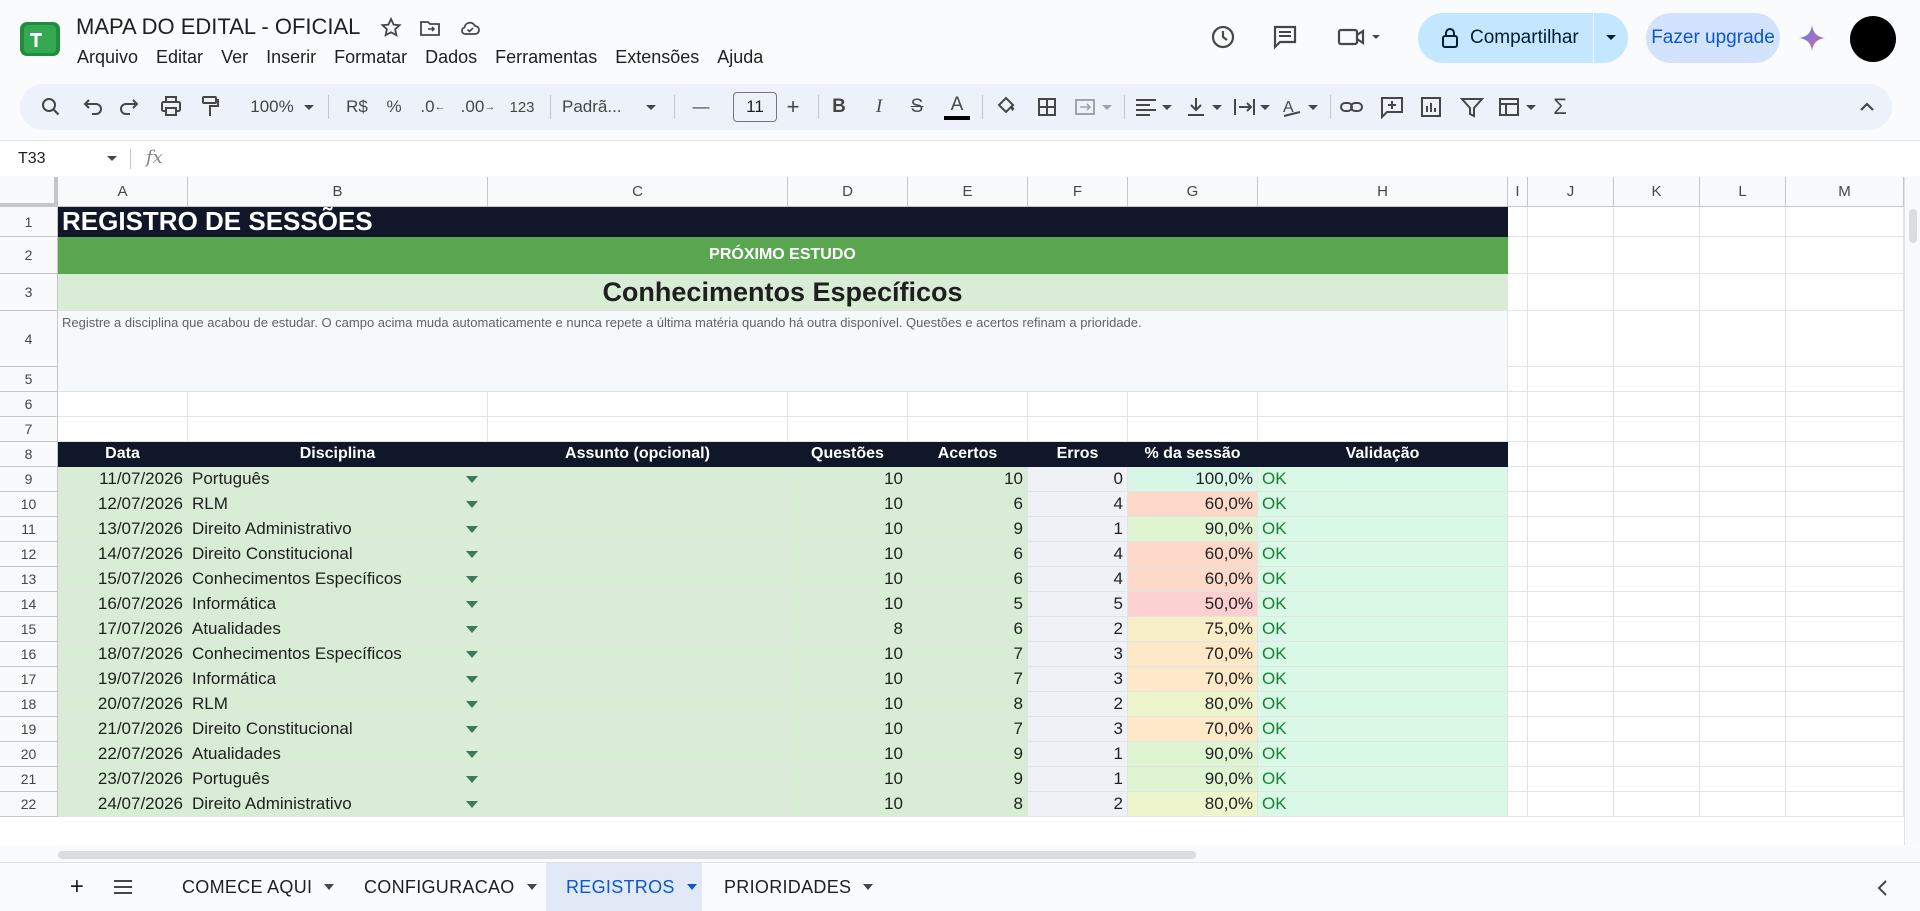 This screenshot has width=1920, height=911. I want to click on currency-format-button: R$, so click(357, 107).